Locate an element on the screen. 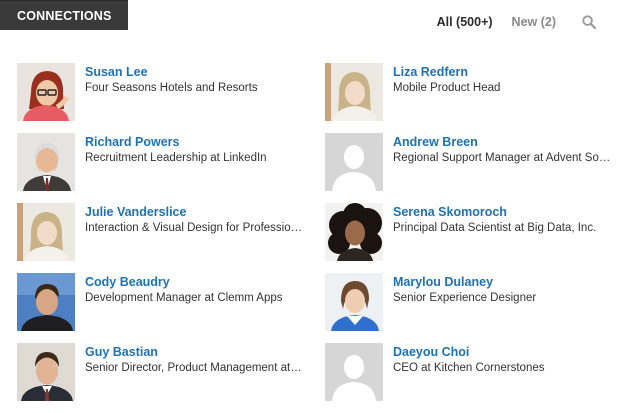 The height and width of the screenshot is (413, 620). connection-title: Development Manager at Clemm Apps is located at coordinates (184, 298).